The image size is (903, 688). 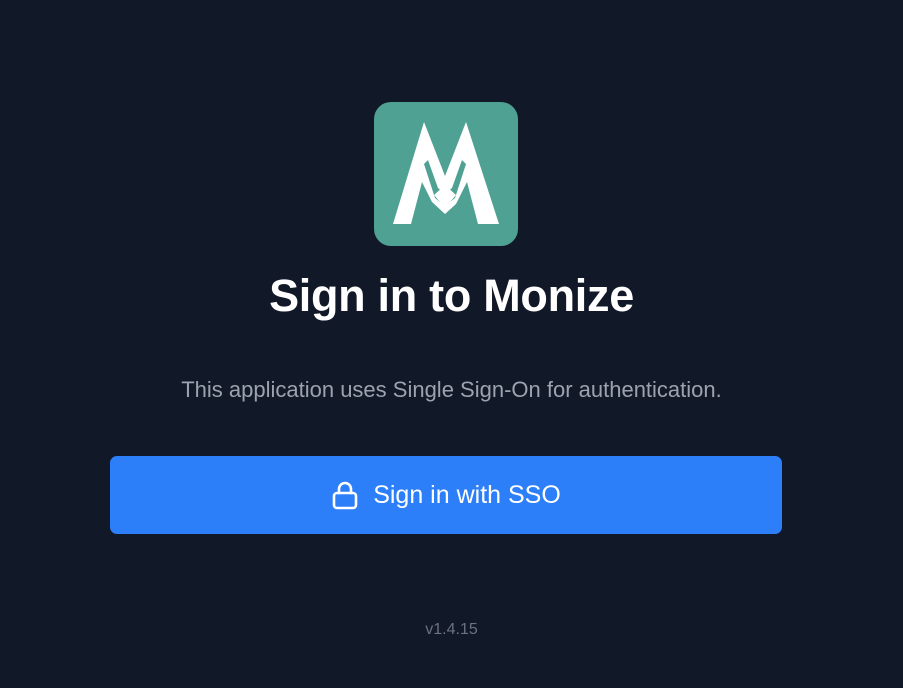 I want to click on lock-icon, so click(x=345, y=495).